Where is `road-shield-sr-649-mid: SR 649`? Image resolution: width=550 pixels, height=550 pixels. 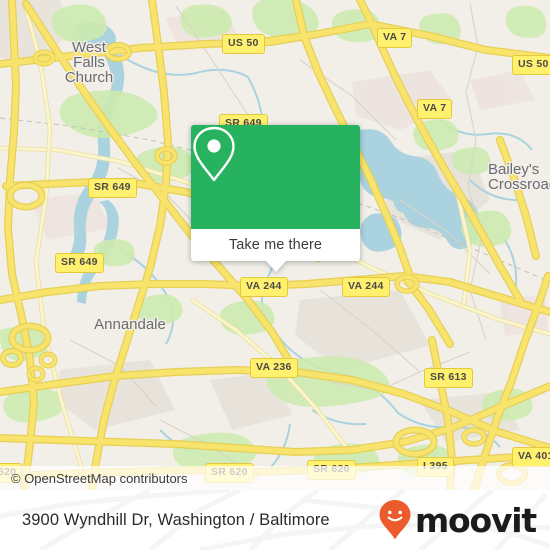 road-shield-sr-649-mid: SR 649 is located at coordinates (112, 188).